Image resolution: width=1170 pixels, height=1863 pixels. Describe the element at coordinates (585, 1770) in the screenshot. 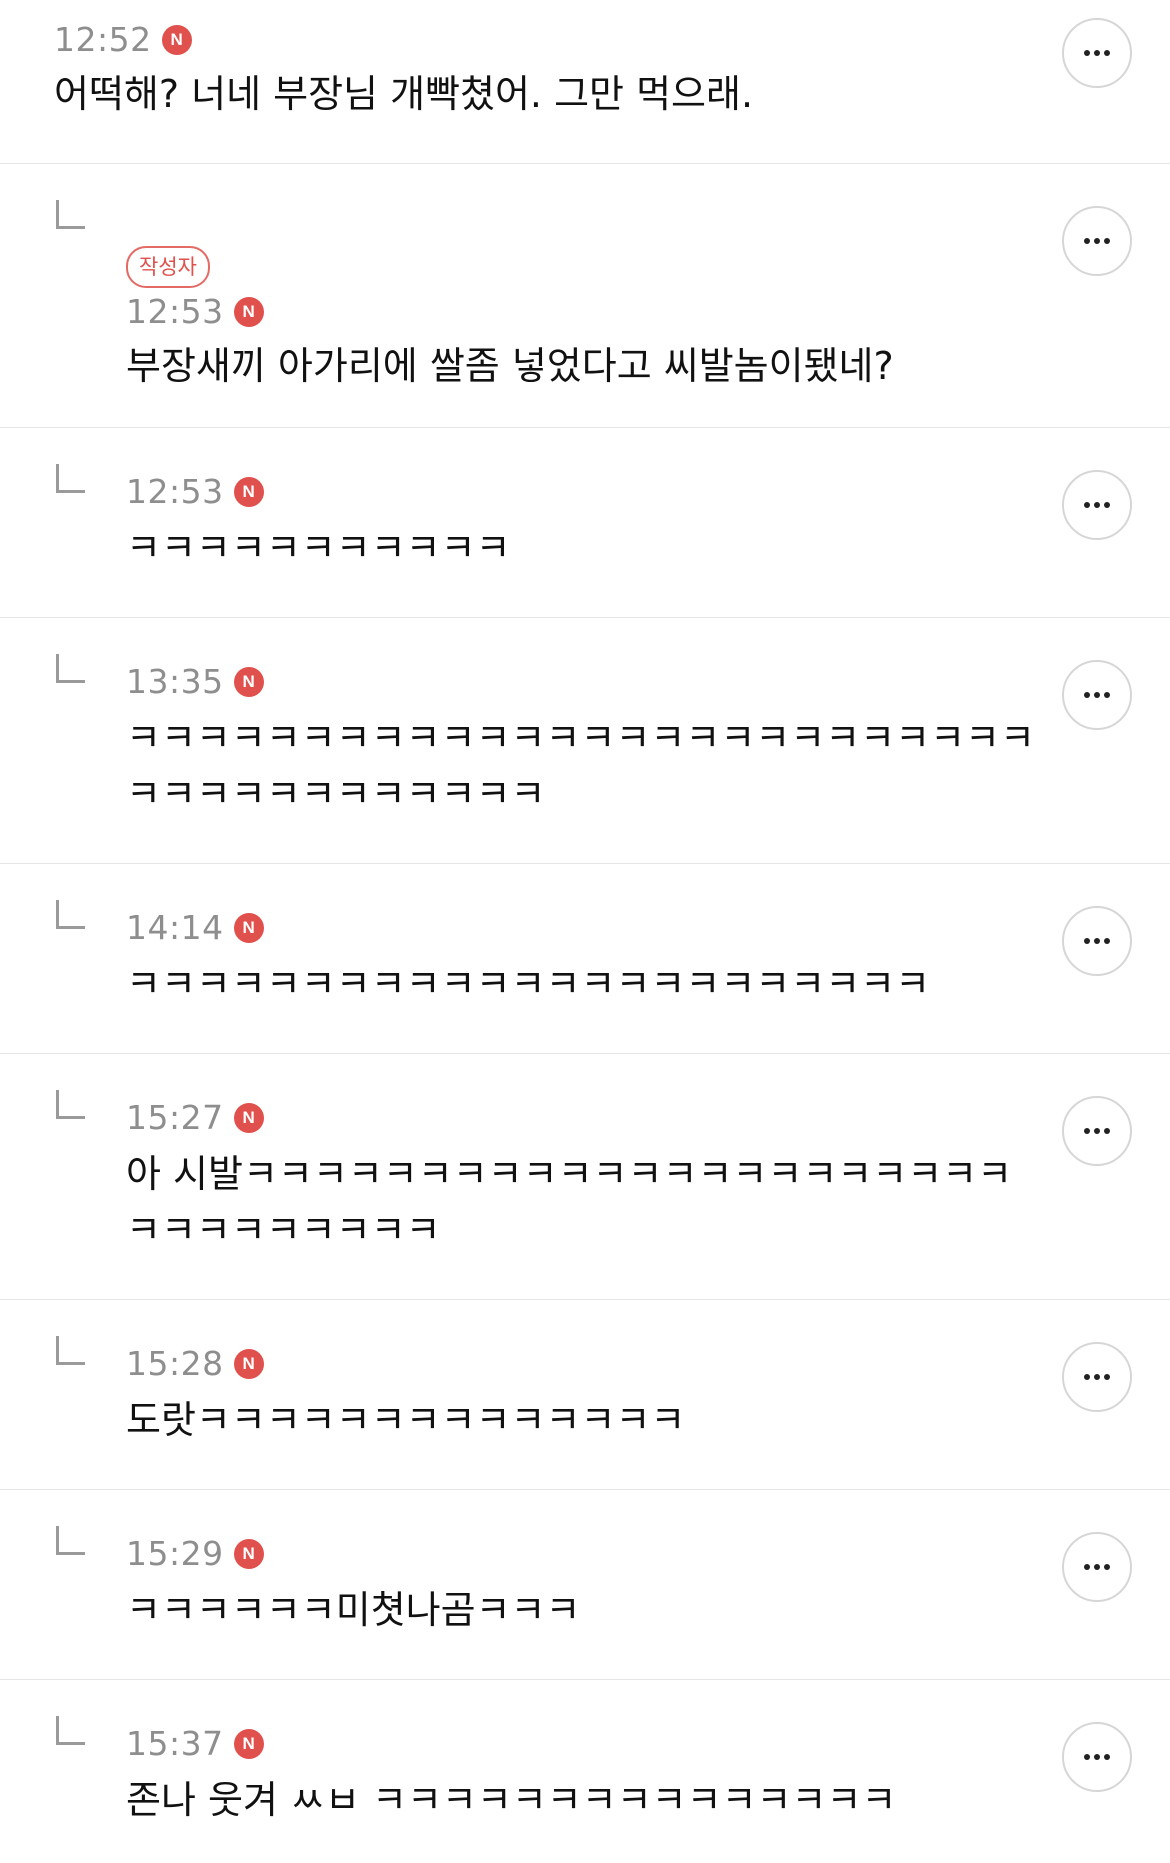

I see `comment-item: 15:37 N 존나 웃겨 ㅆㅂ ㅋㅋㅋㅋㅋㅋㅋㅋㅋㅋㅋㅋㅋㅋㅋ` at that location.